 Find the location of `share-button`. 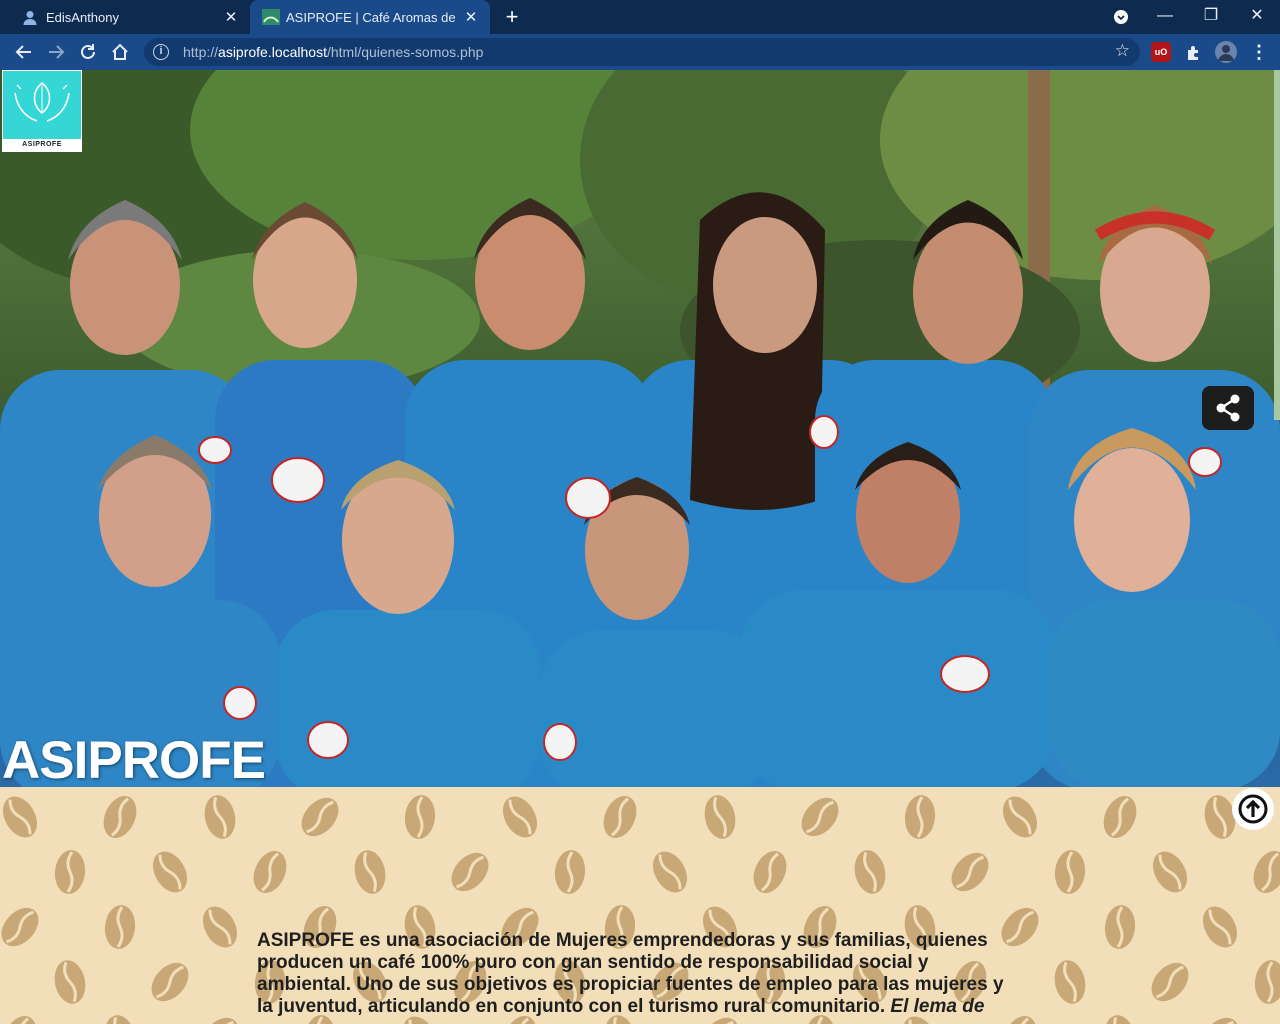

share-button is located at coordinates (1228, 408).